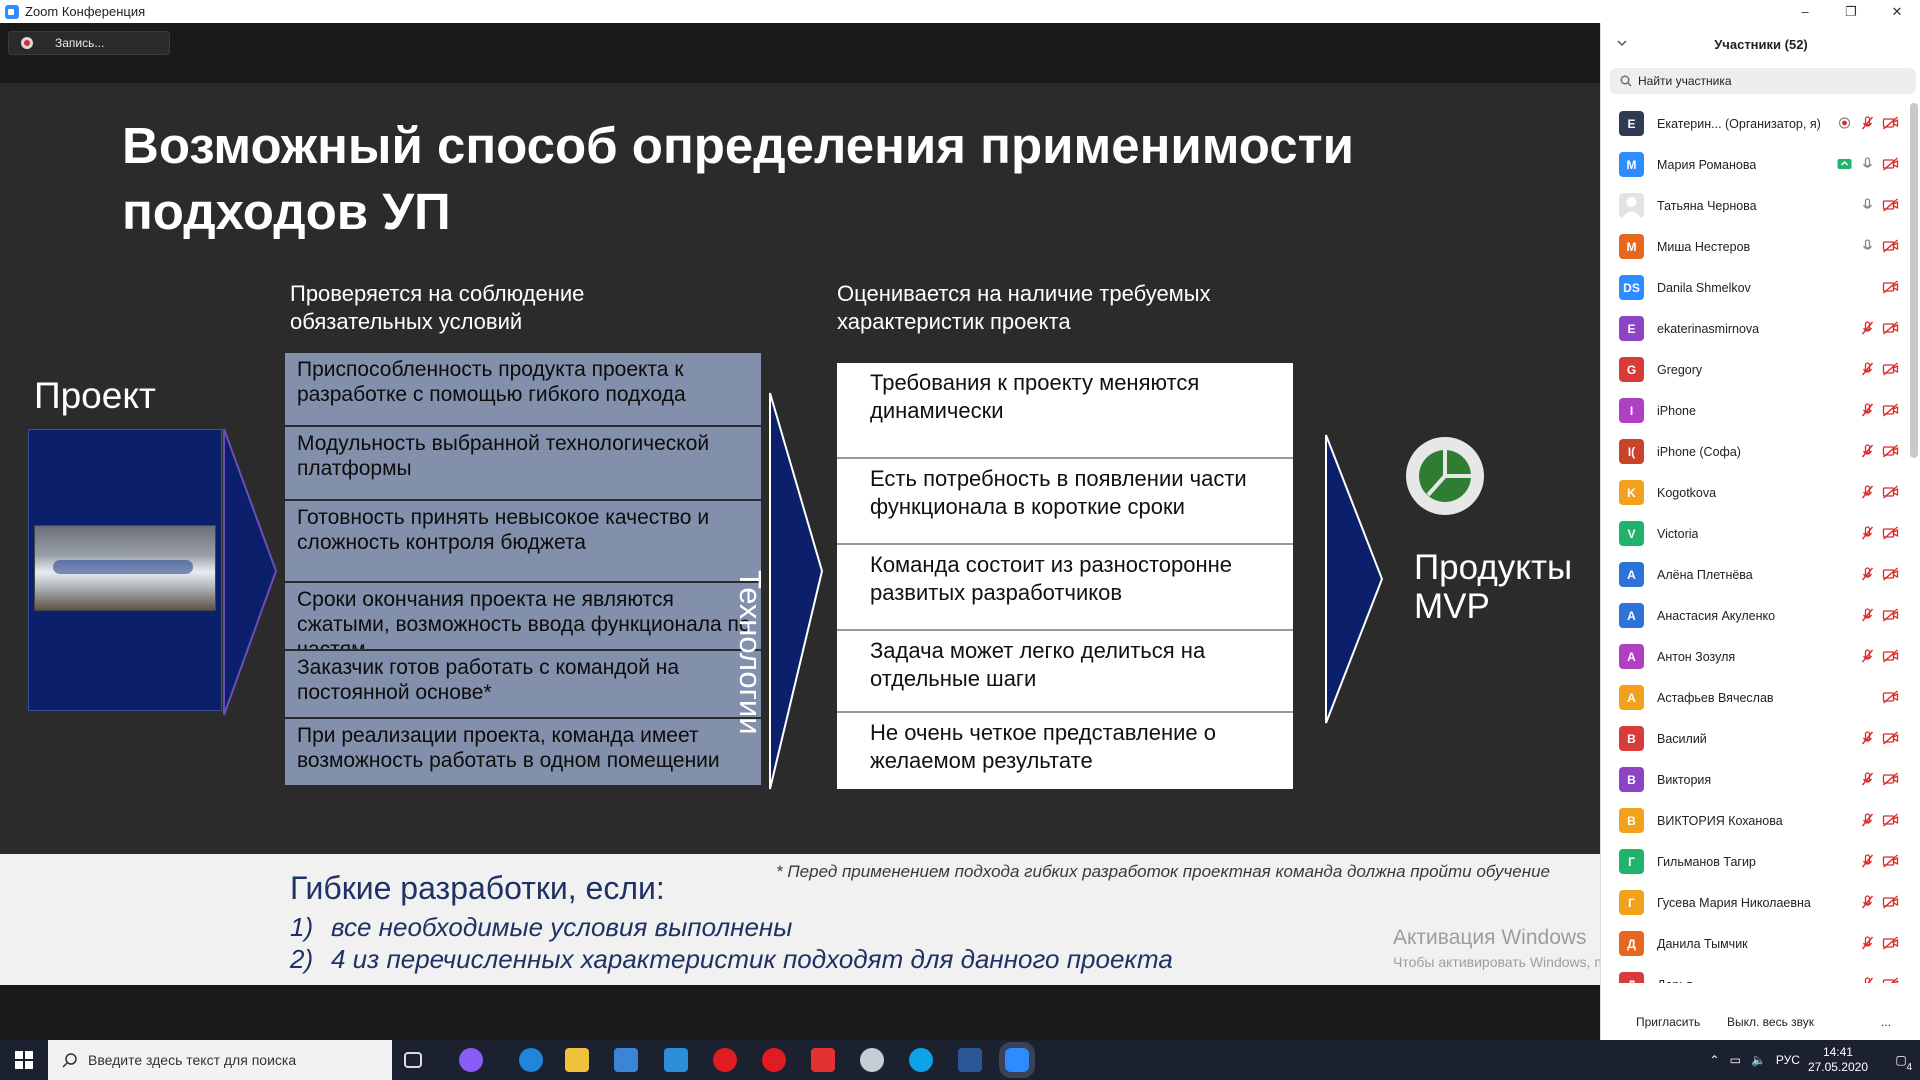 The height and width of the screenshot is (1080, 1920). What do you see at coordinates (1754, 123) in the screenshot?
I see `participant-row: Е Екатерин... (Организатор, я)` at bounding box center [1754, 123].